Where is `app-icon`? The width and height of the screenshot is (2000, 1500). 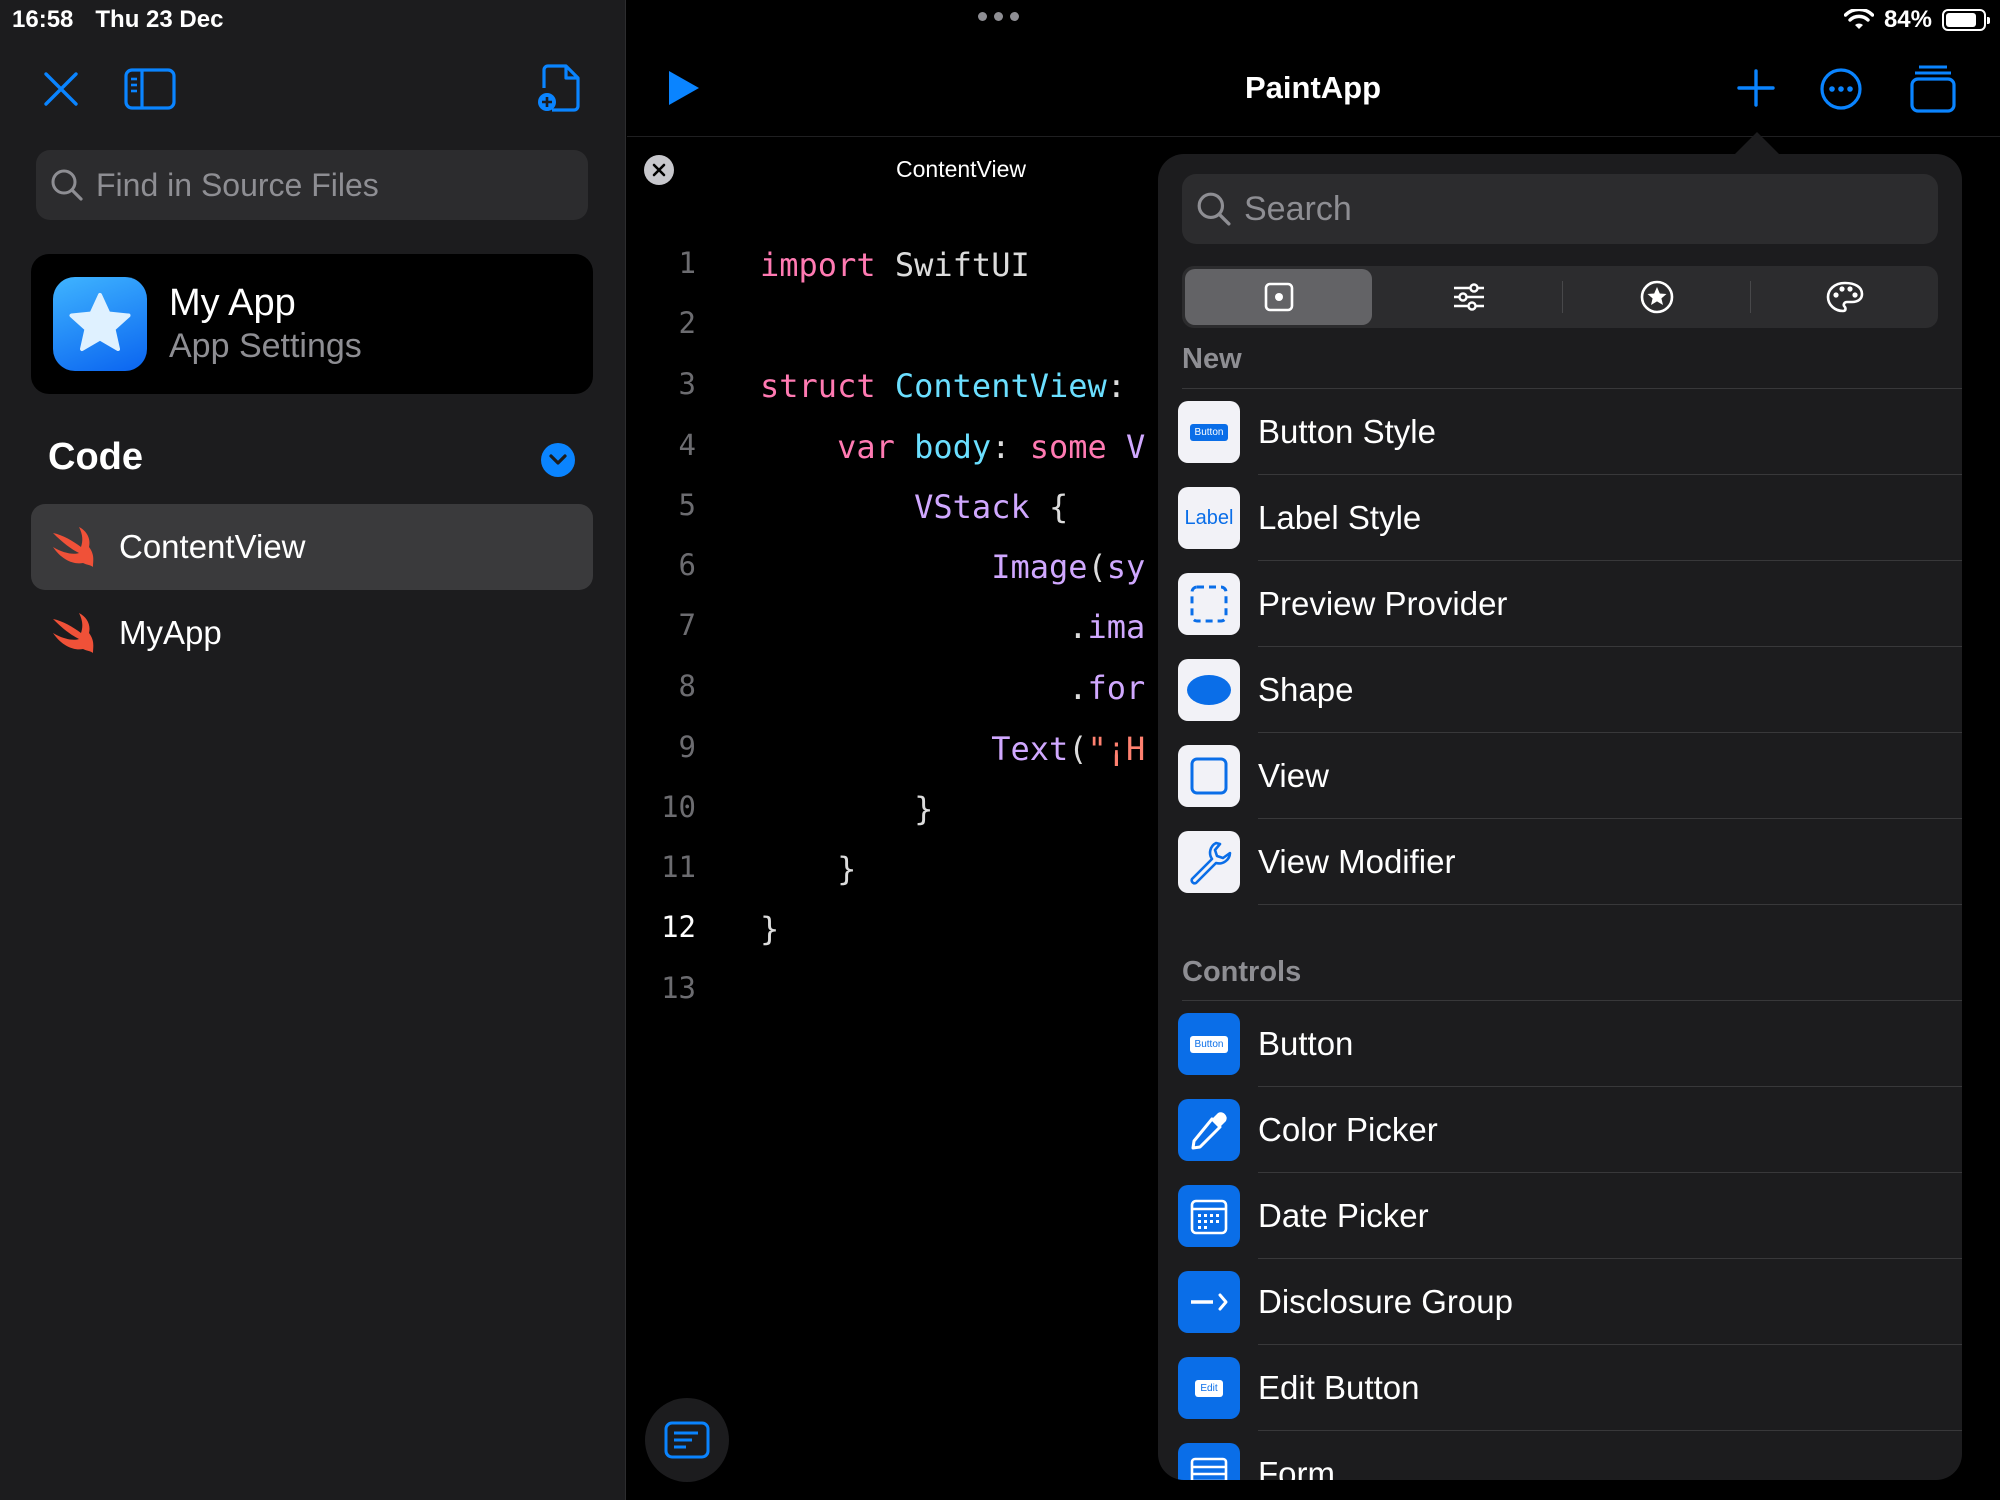
app-icon is located at coordinates (100, 324).